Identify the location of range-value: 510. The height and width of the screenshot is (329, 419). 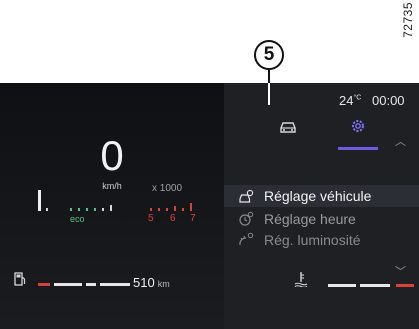
(144, 282).